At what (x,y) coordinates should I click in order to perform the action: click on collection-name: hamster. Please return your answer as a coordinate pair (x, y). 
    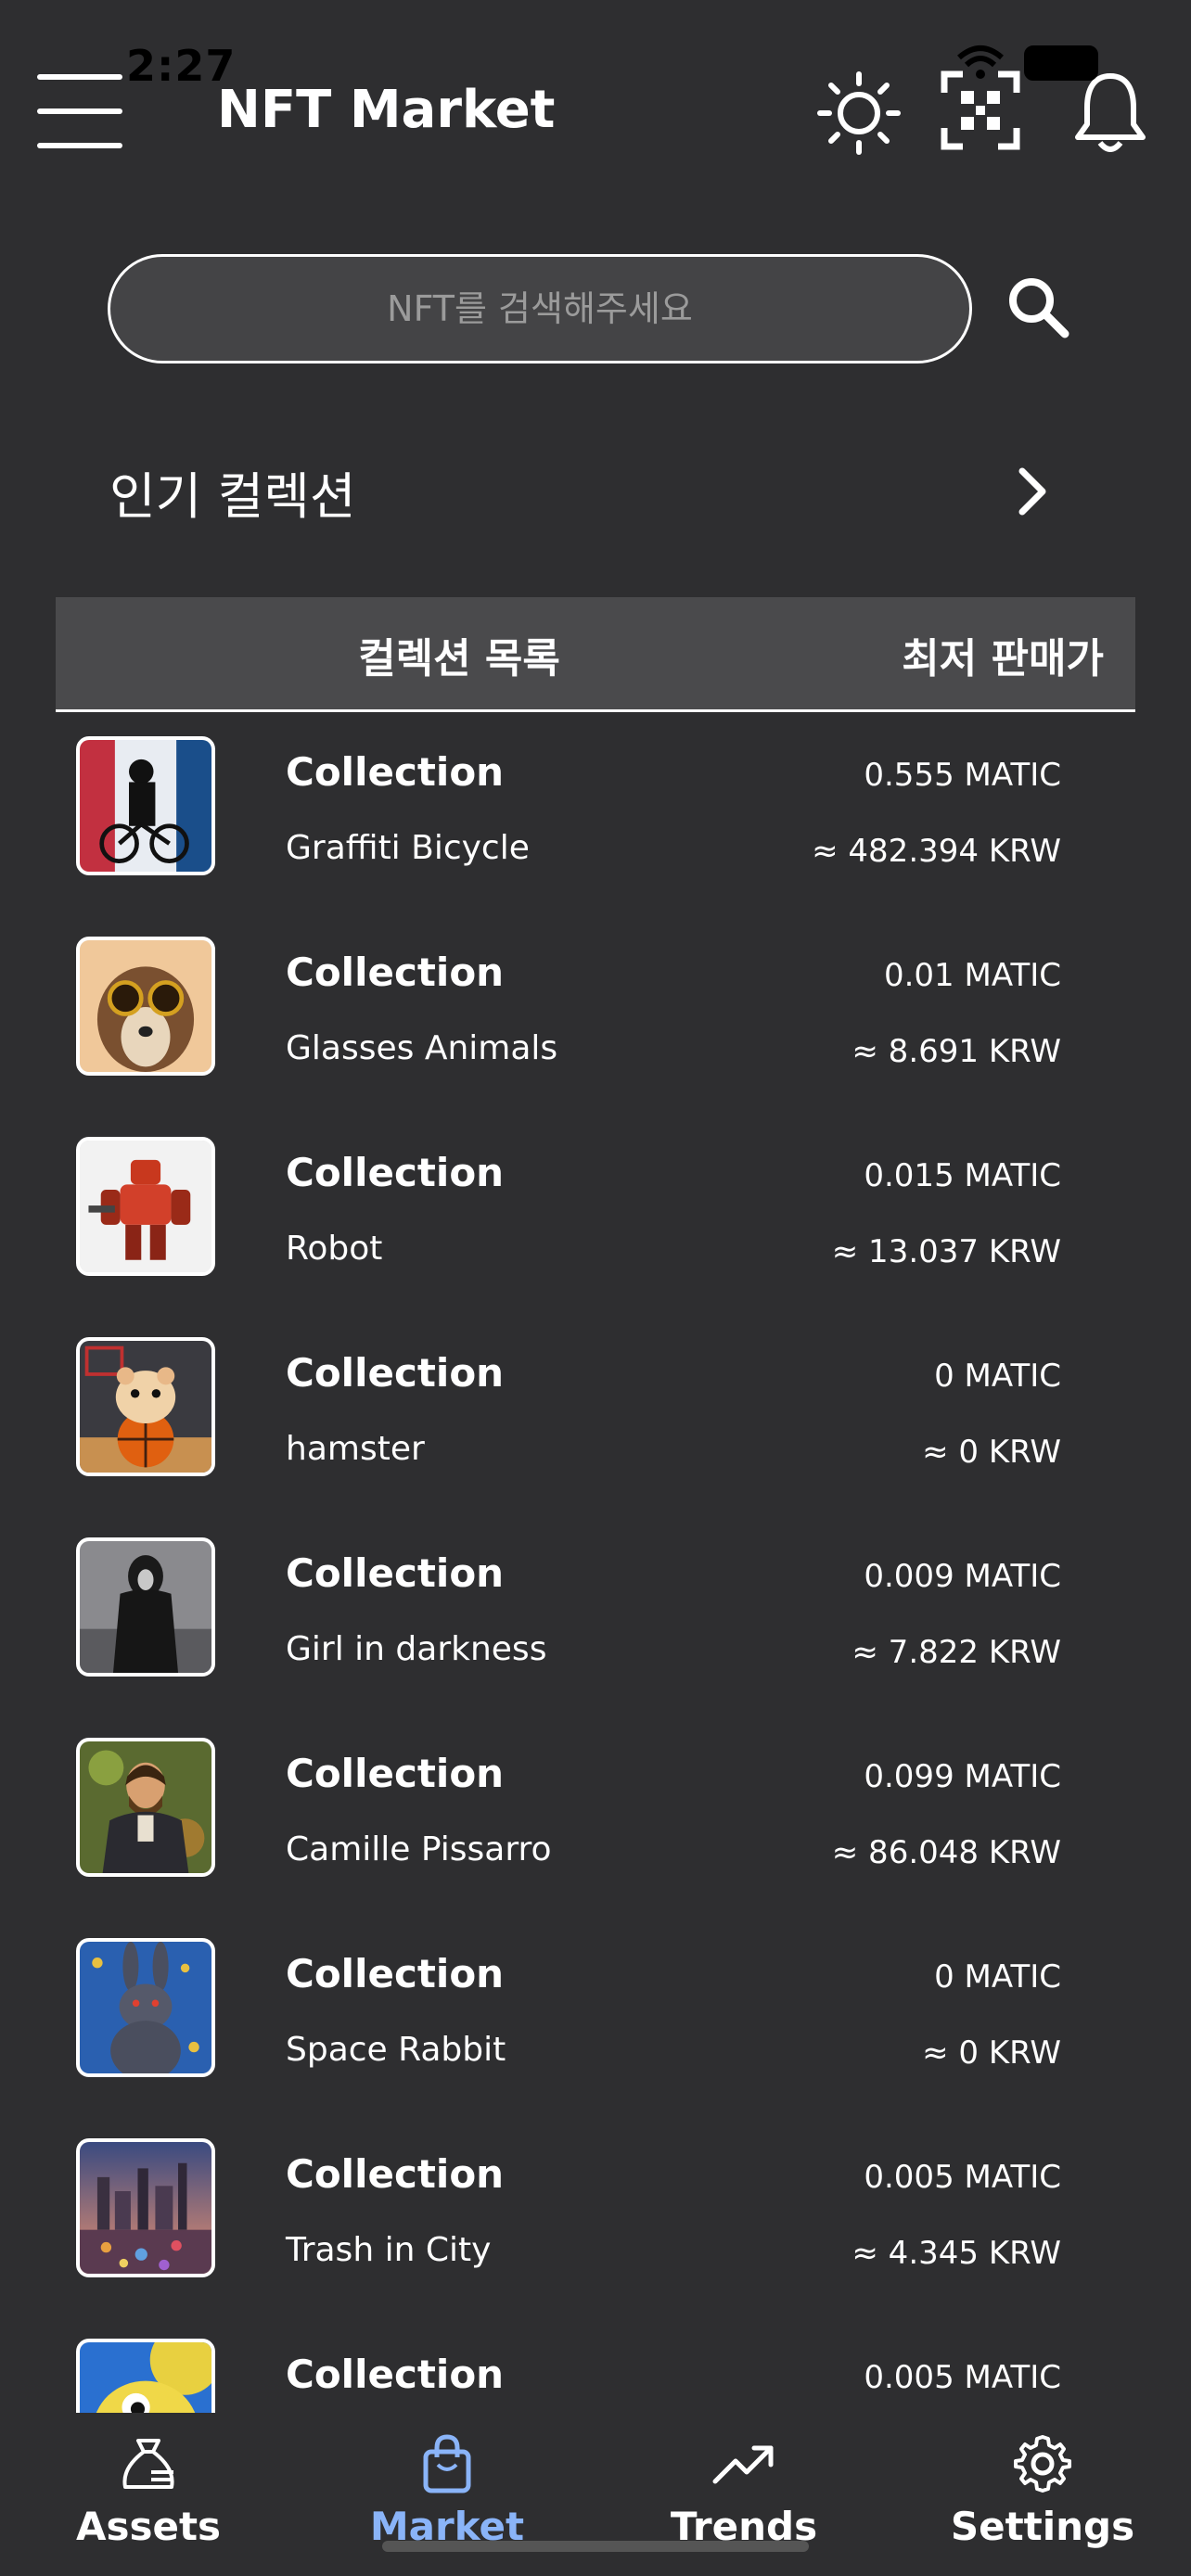
    Looking at the image, I should click on (355, 1449).